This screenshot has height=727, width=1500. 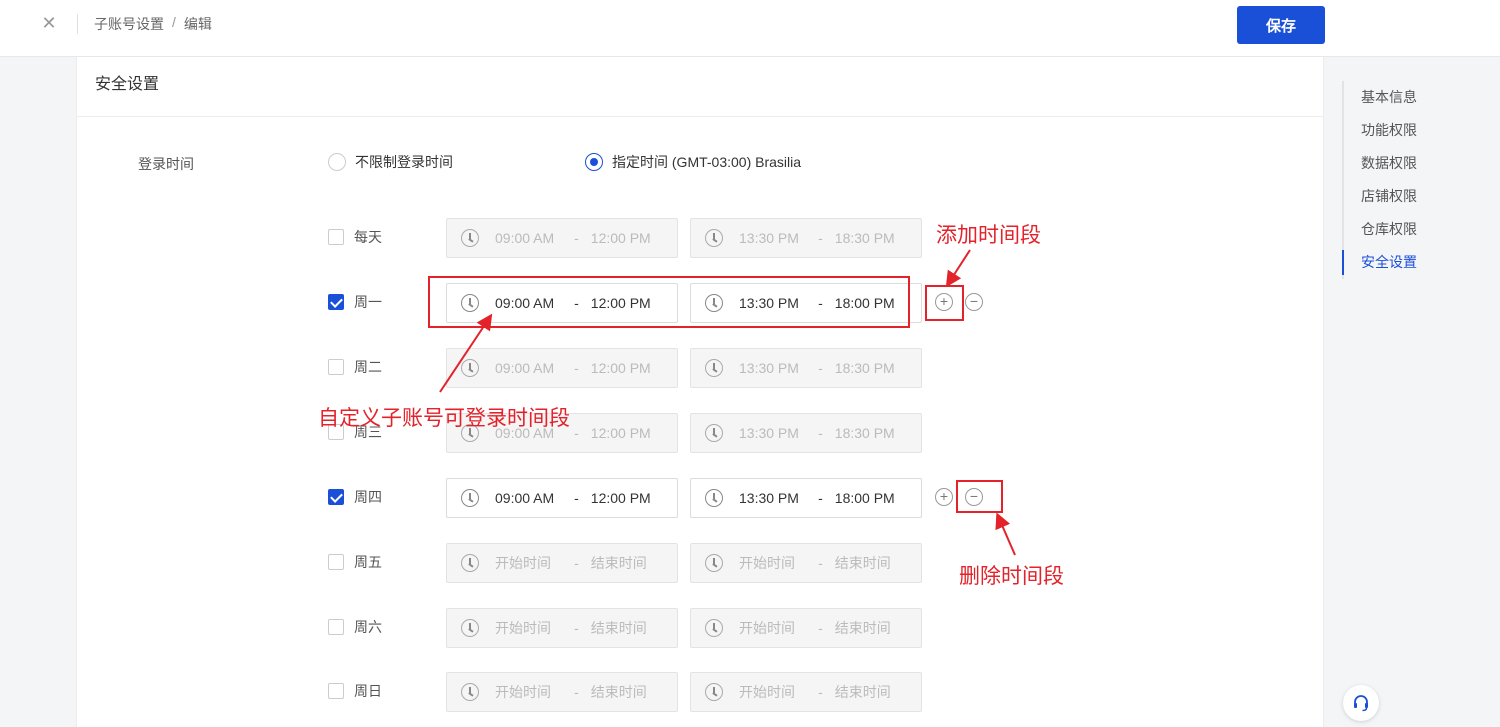 What do you see at coordinates (355, 237) in the screenshot?
I see `day-checkbox-wrap: 每天` at bounding box center [355, 237].